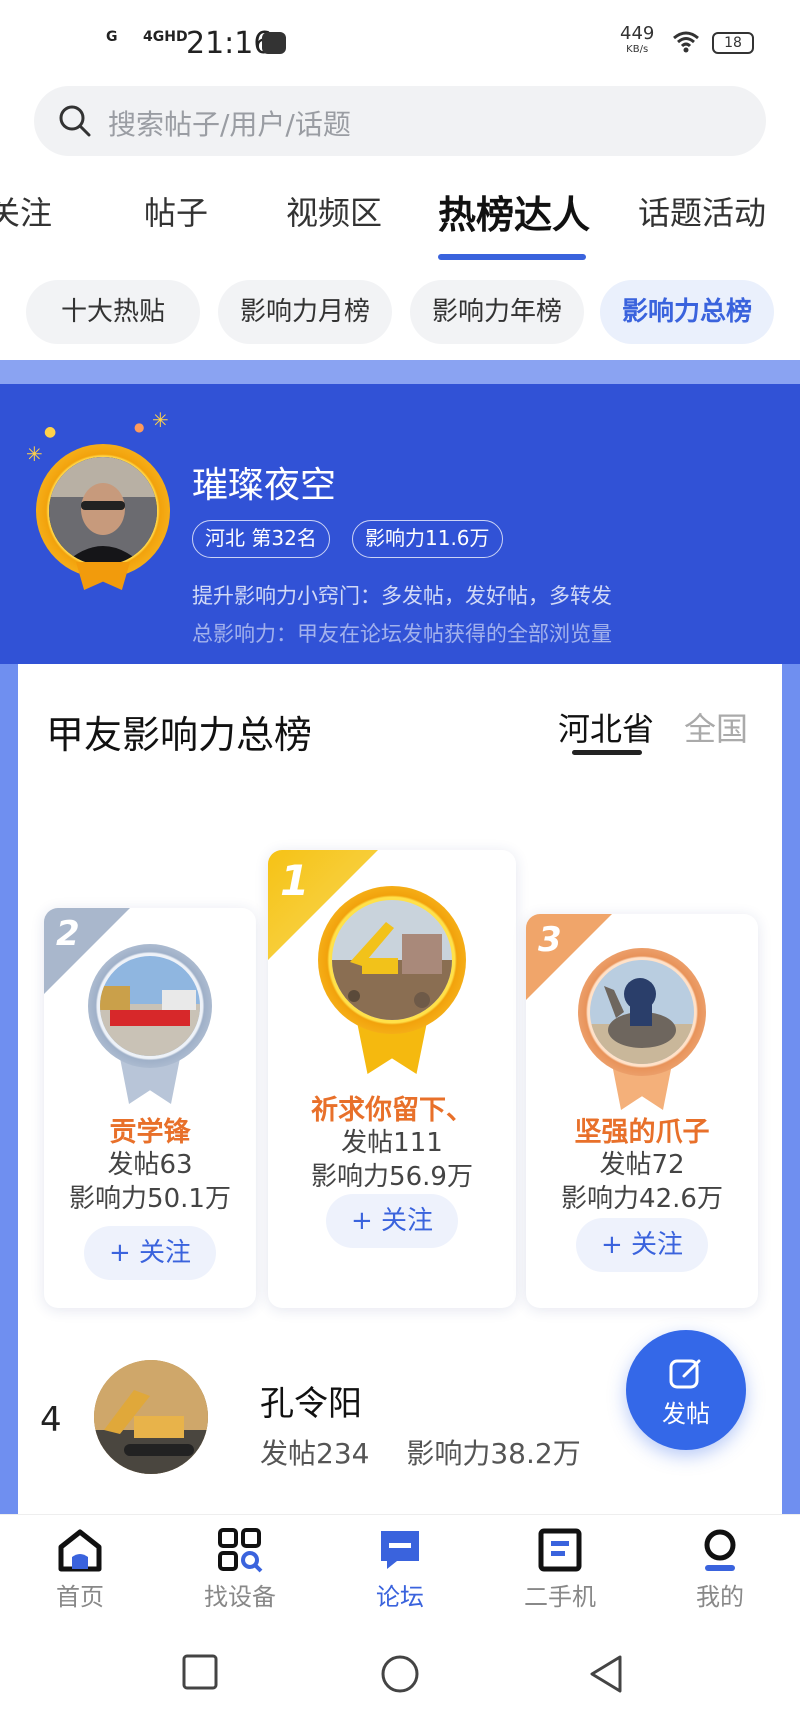 The width and height of the screenshot is (800, 1733). What do you see at coordinates (687, 312) in the screenshot?
I see `pill-overall: 影响力总榜` at bounding box center [687, 312].